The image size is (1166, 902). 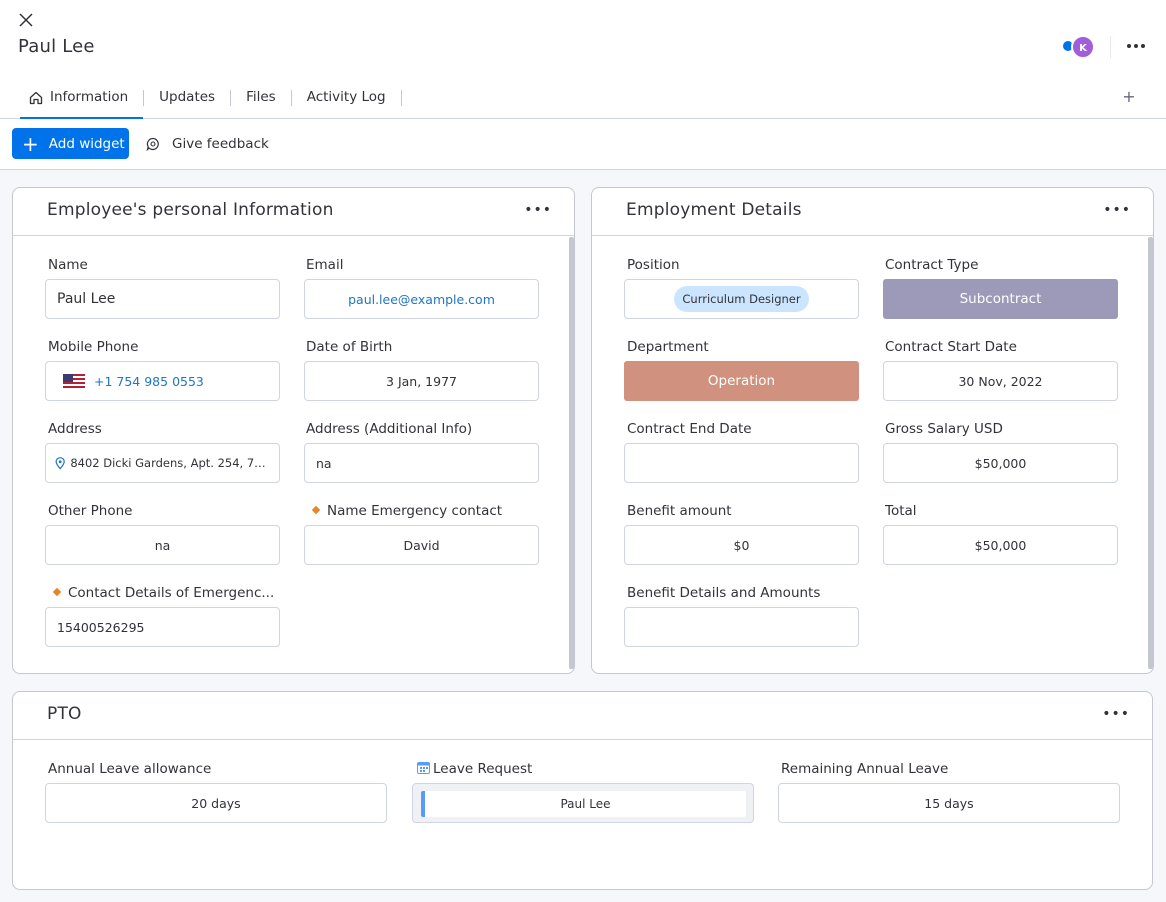 What do you see at coordinates (74, 381) in the screenshot?
I see `flag-us-icon` at bounding box center [74, 381].